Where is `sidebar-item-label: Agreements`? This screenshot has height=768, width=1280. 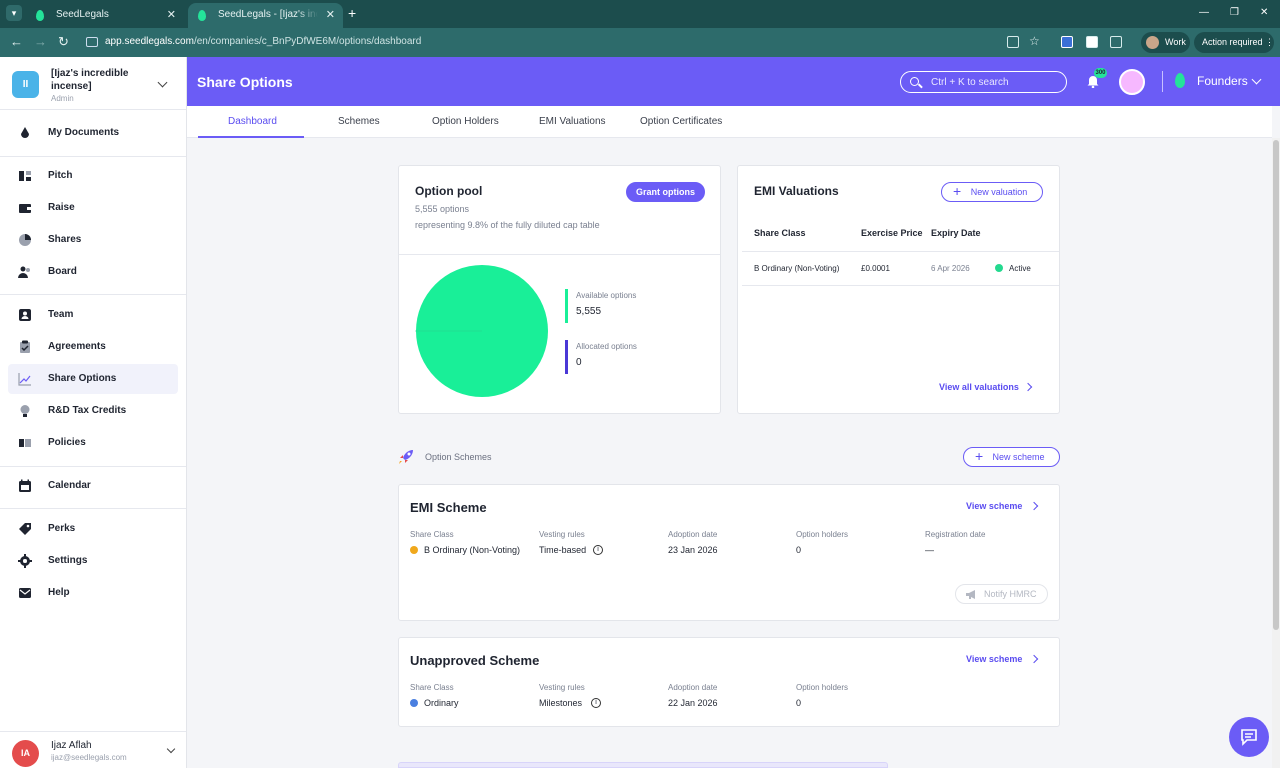
sidebar-item-label: Agreements is located at coordinates (77, 346).